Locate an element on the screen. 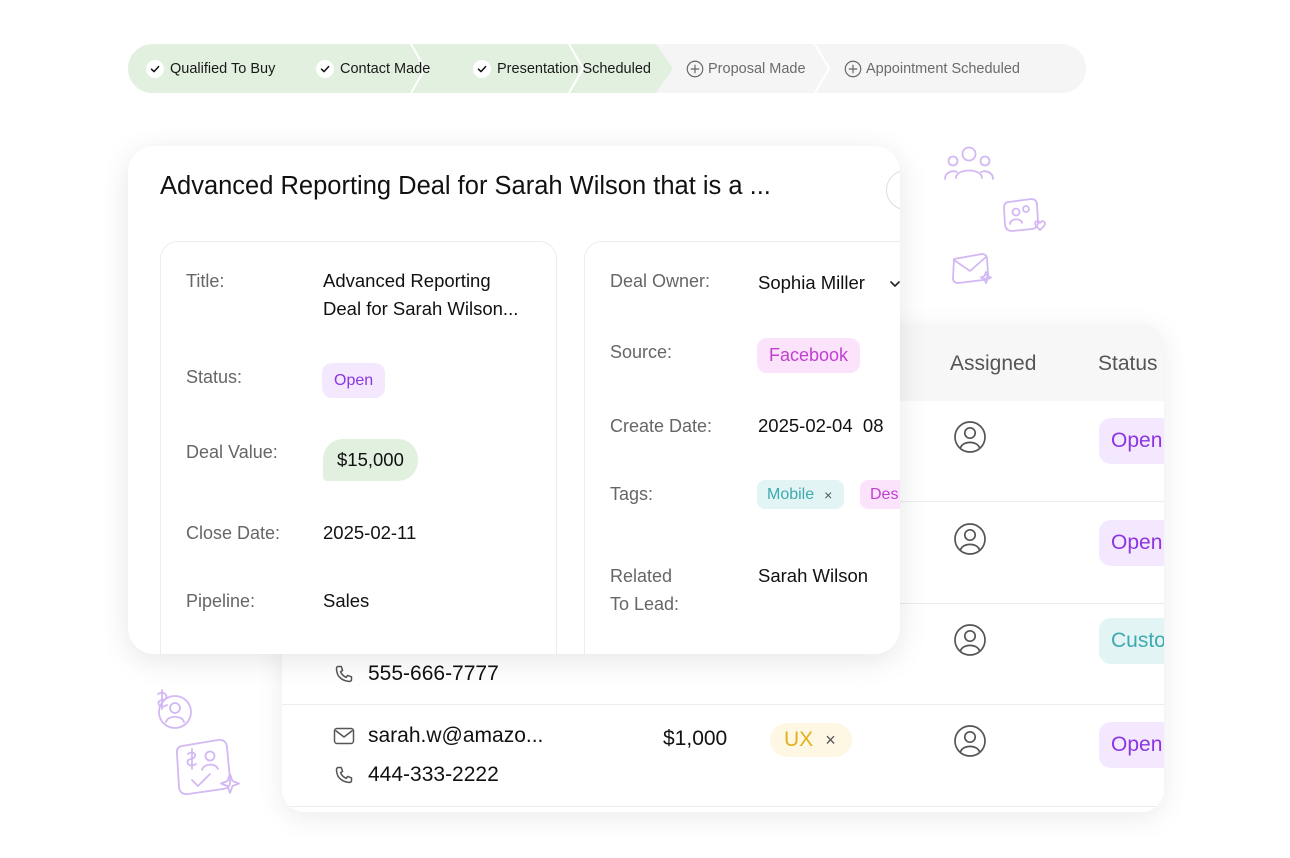  phone-value: 555-666-7777 is located at coordinates (433, 673).